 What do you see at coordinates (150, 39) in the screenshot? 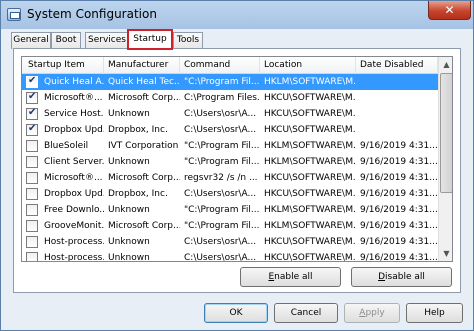
I see `tab-startup: Startup` at bounding box center [150, 39].